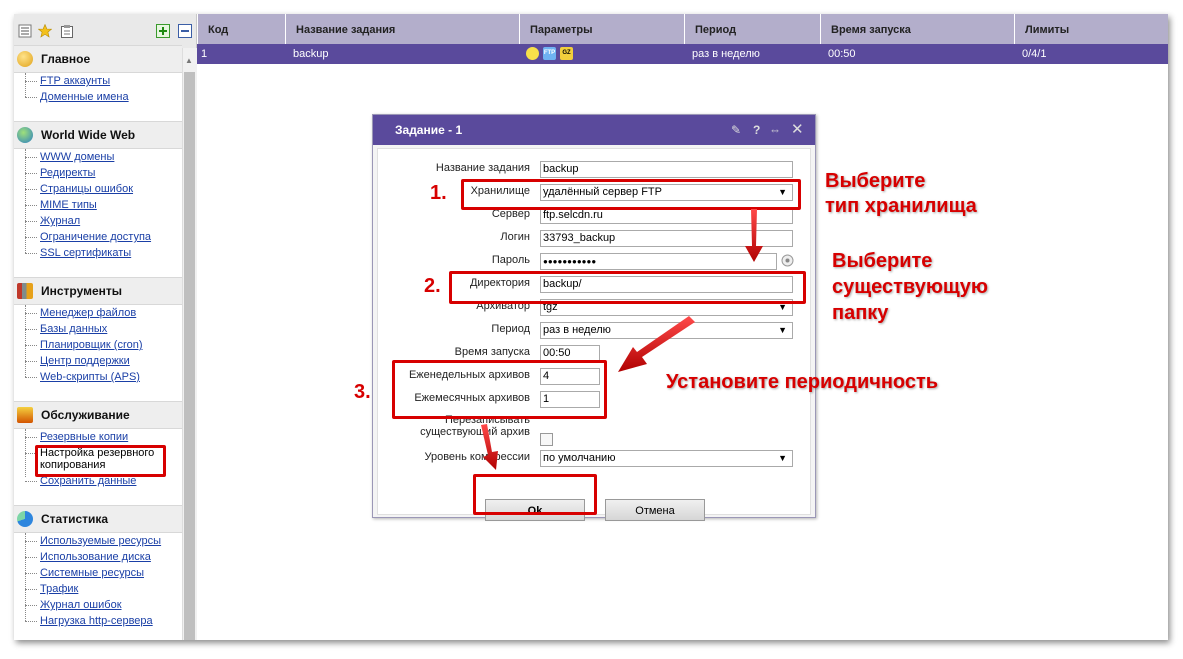 Image resolution: width=1183 pixels, height=659 pixels. What do you see at coordinates (489, 447) in the screenshot?
I see `arrow-to-ok` at bounding box center [489, 447].